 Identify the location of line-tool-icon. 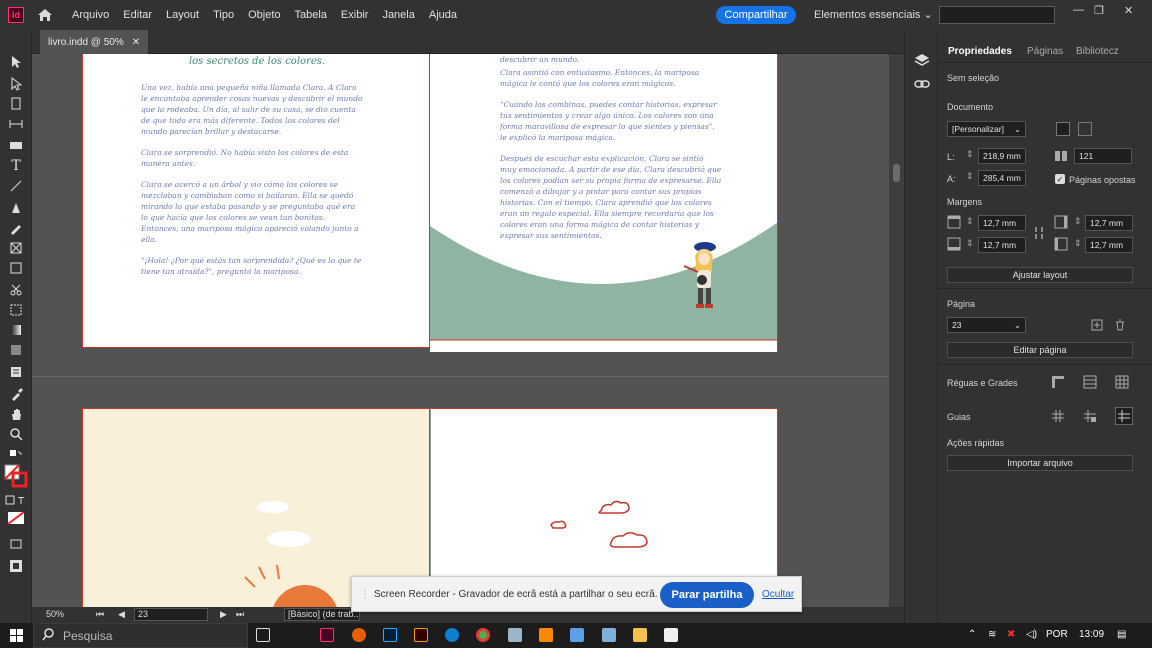
(16, 186).